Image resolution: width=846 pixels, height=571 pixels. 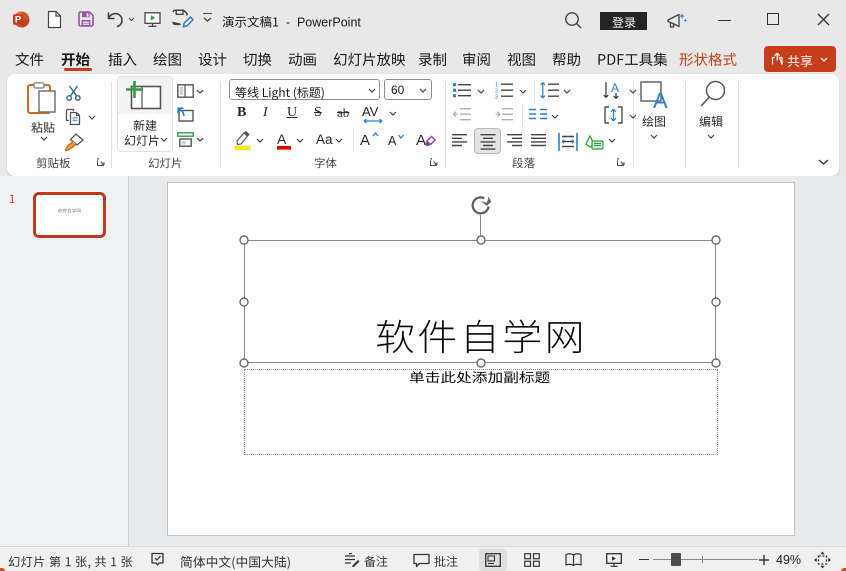 What do you see at coordinates (496, 97) in the screenshot?
I see `svg-text: 3` at bounding box center [496, 97].